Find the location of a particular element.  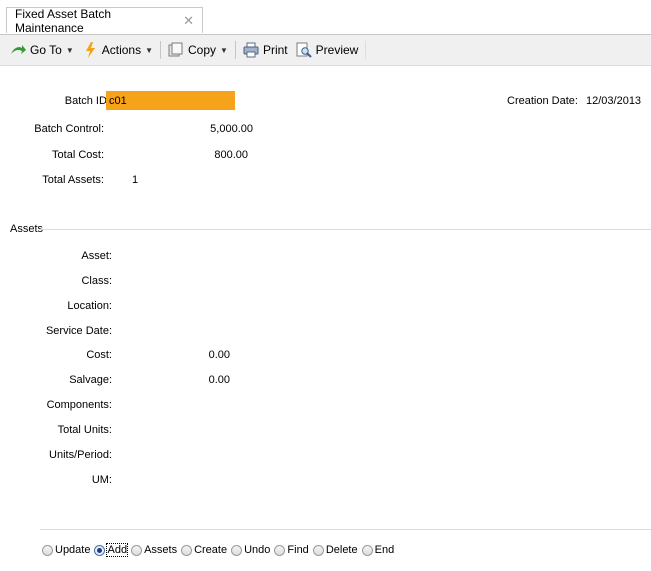

radio-undo: Undo is located at coordinates (250, 550).